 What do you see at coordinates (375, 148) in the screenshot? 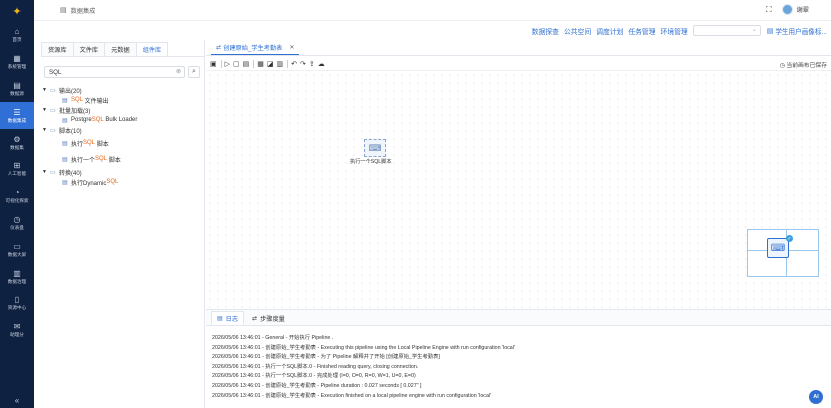
I see `sql-script-step-icon: ⌨` at bounding box center [375, 148].